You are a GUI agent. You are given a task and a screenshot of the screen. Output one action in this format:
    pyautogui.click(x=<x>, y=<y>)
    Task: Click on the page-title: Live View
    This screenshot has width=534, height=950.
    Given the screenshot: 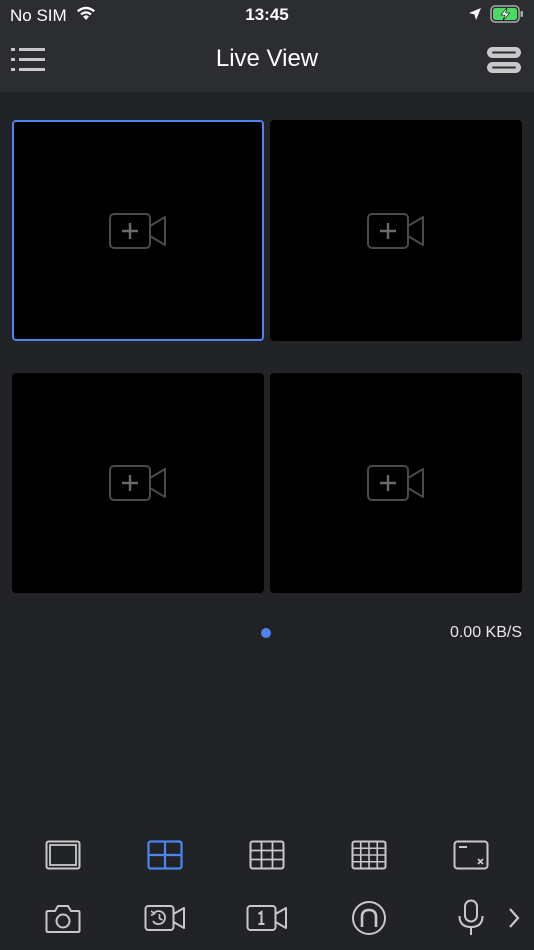 What is the action you would take?
    pyautogui.click(x=267, y=58)
    